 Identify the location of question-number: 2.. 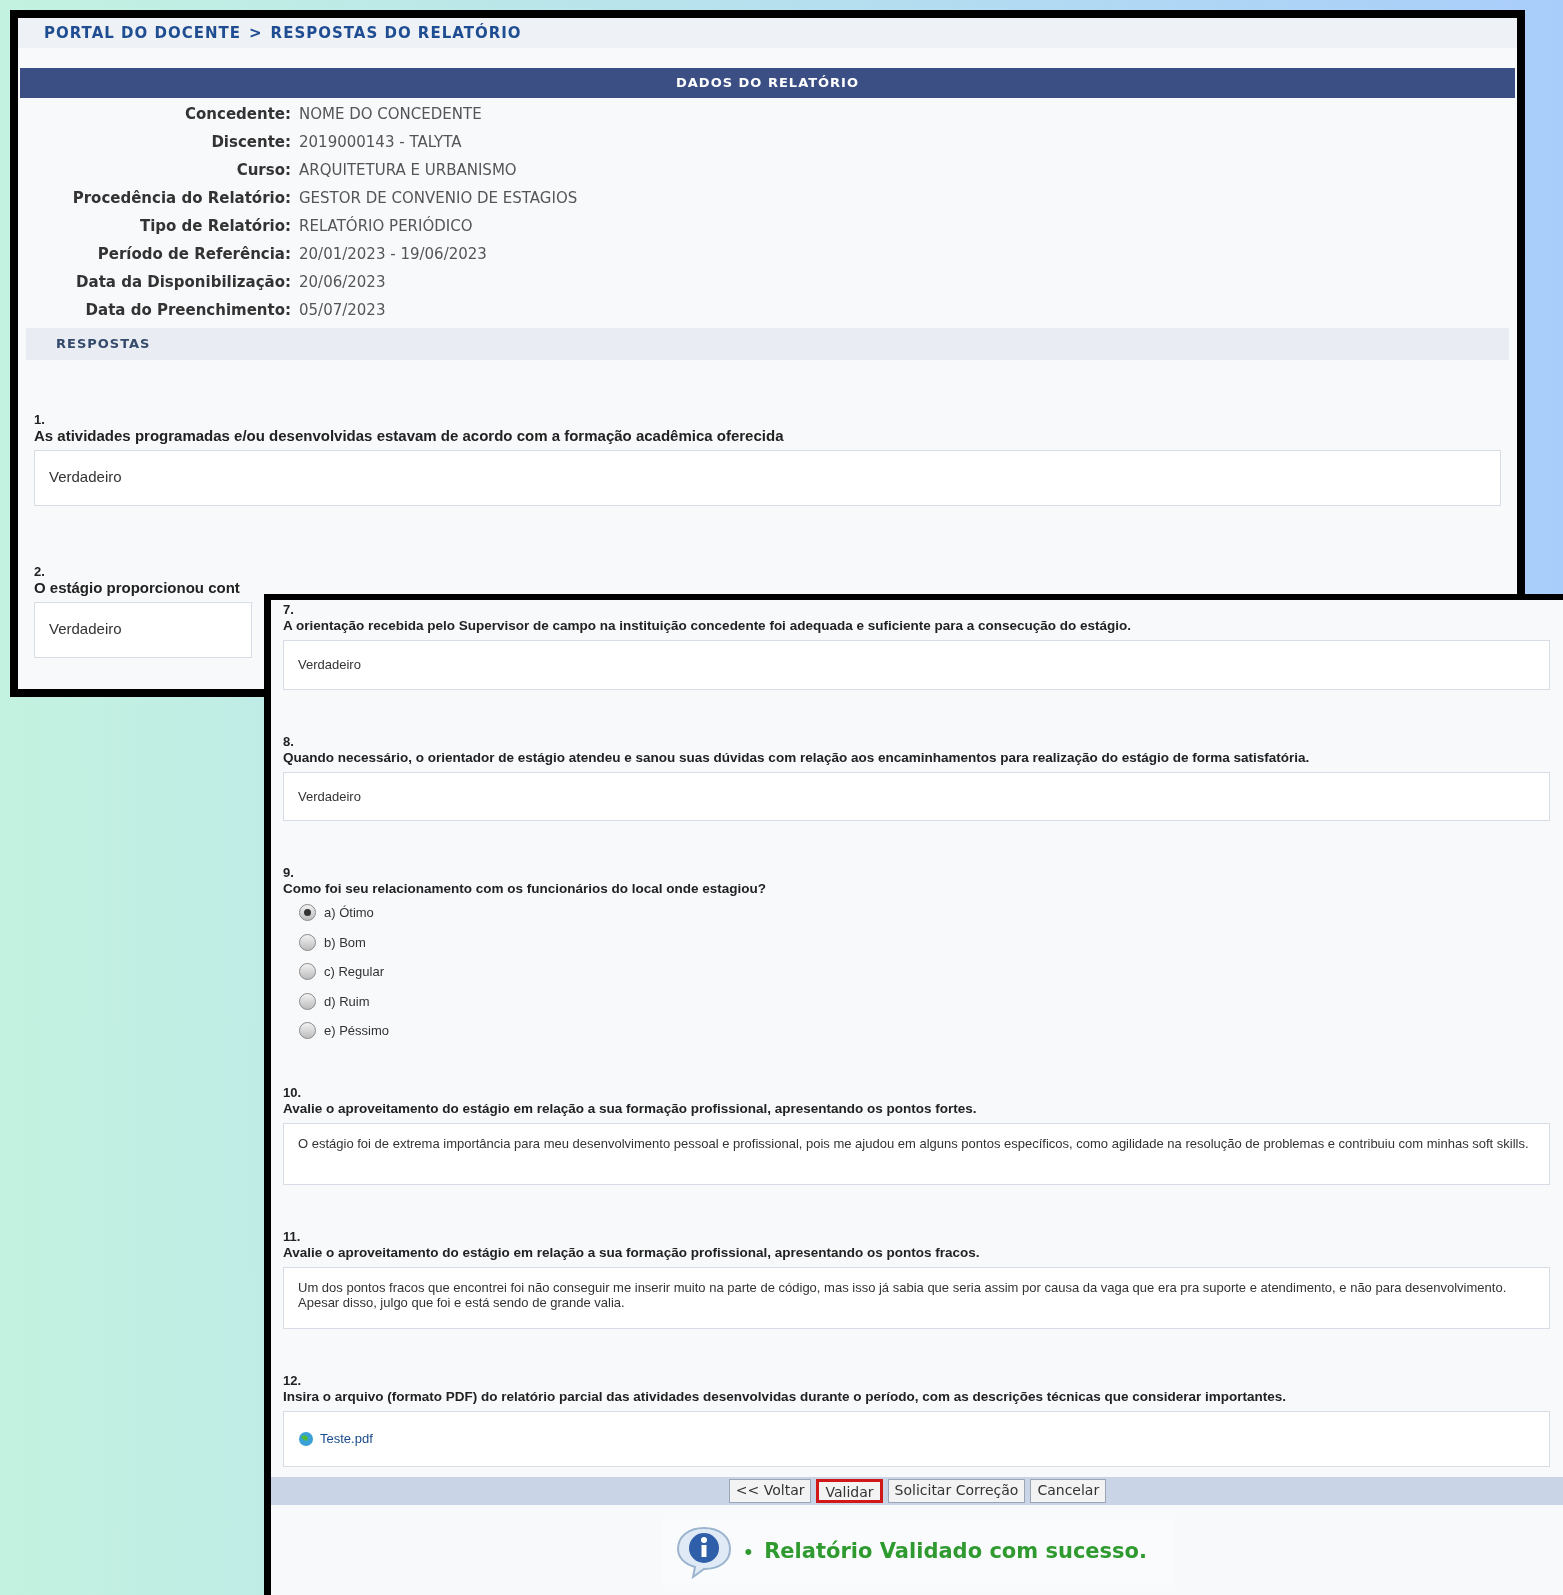
(39, 571).